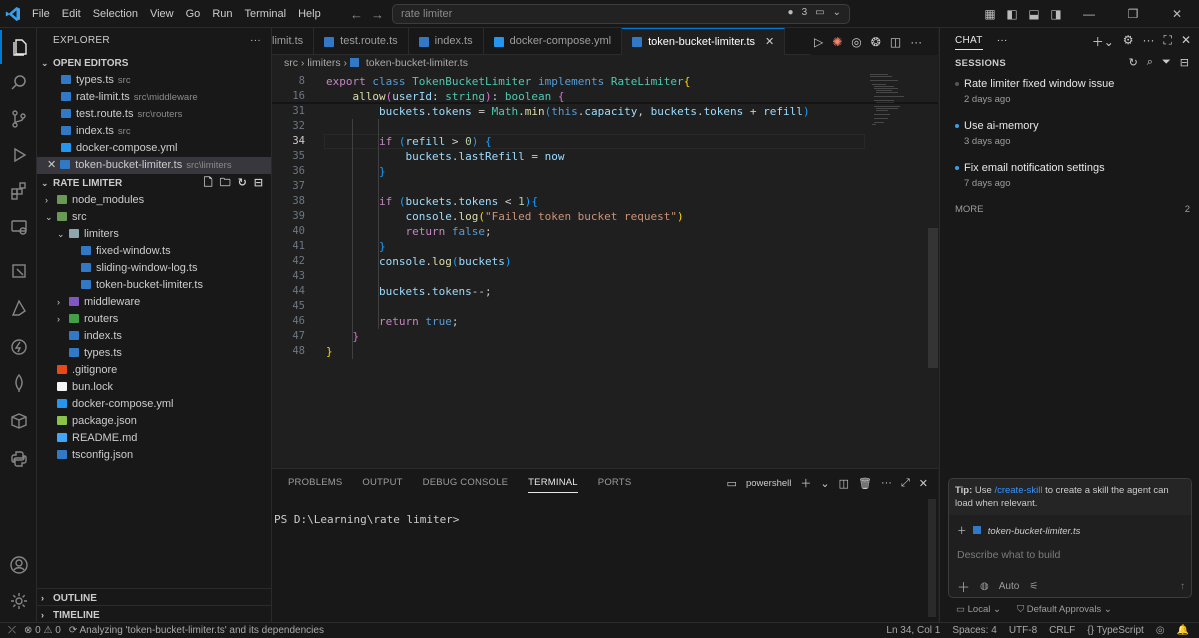 This screenshot has height=638, width=1199. What do you see at coordinates (154, 455) in the screenshot?
I see `tree-item: tsconfig.json` at bounding box center [154, 455].